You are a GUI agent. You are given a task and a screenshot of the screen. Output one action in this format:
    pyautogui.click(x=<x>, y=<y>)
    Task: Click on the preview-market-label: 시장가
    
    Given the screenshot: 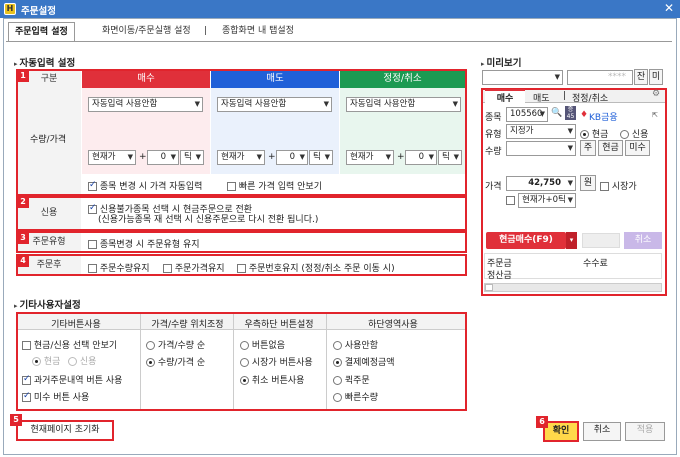 What is the action you would take?
    pyautogui.click(x=624, y=187)
    